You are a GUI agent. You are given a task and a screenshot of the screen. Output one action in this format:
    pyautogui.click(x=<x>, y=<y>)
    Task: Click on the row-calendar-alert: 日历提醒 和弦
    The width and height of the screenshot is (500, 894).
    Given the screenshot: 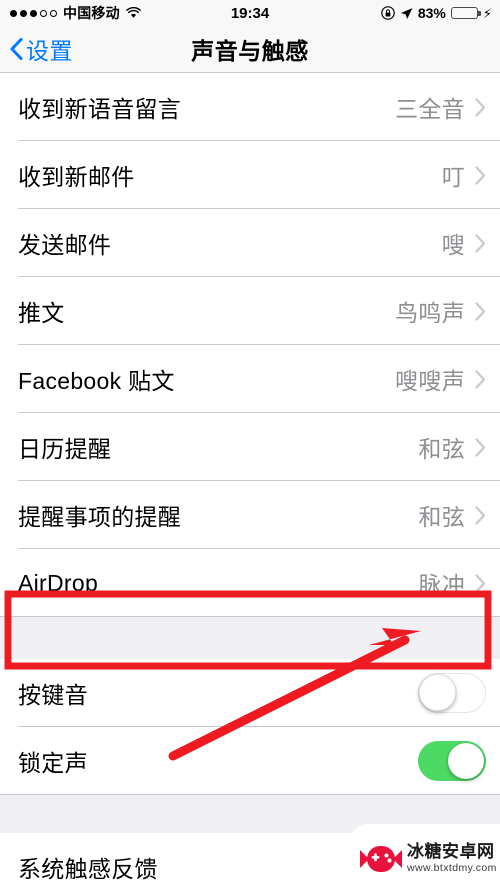 What is the action you would take?
    pyautogui.click(x=250, y=447)
    